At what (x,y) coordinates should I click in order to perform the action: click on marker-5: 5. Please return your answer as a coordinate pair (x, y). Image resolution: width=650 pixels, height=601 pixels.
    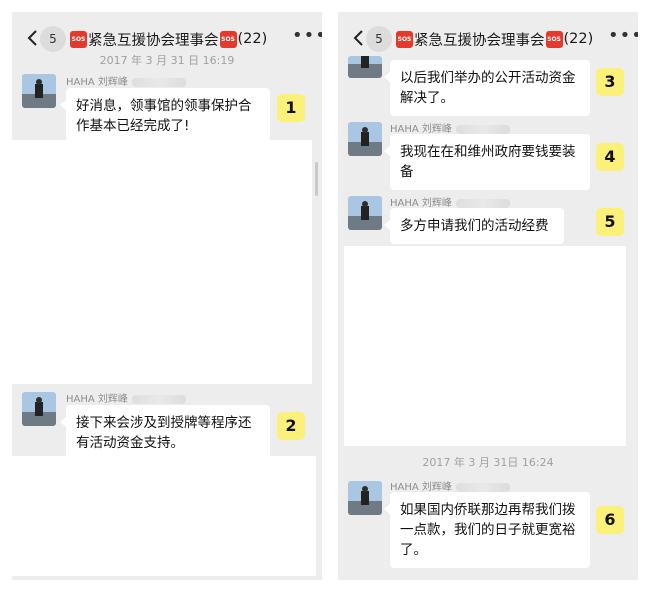
    Looking at the image, I should click on (610, 222).